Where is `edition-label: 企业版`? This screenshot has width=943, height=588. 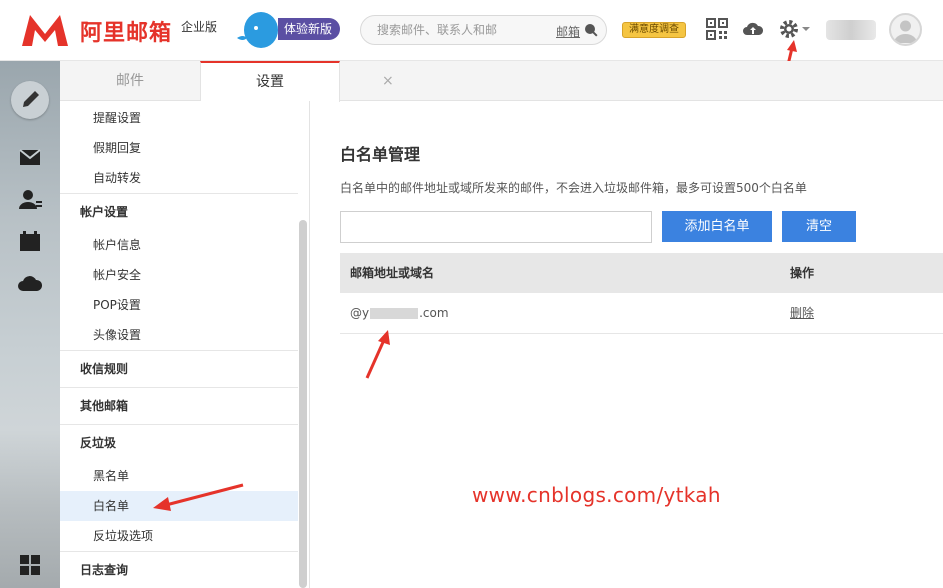 edition-label: 企业版 is located at coordinates (199, 27).